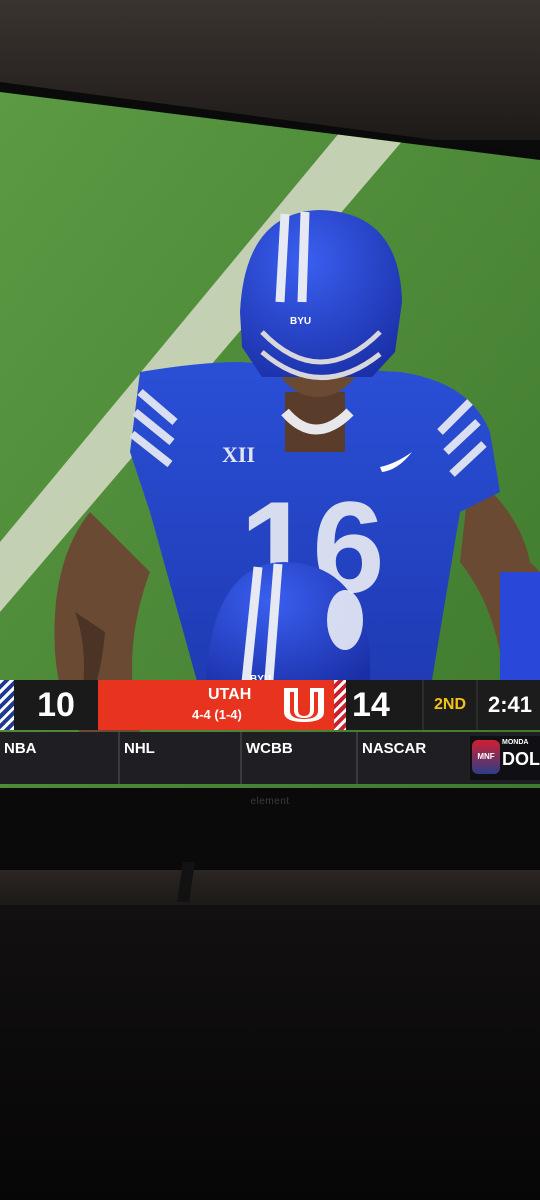 This screenshot has height=1200, width=540. I want to click on game-clock: 2:41, so click(508, 705).